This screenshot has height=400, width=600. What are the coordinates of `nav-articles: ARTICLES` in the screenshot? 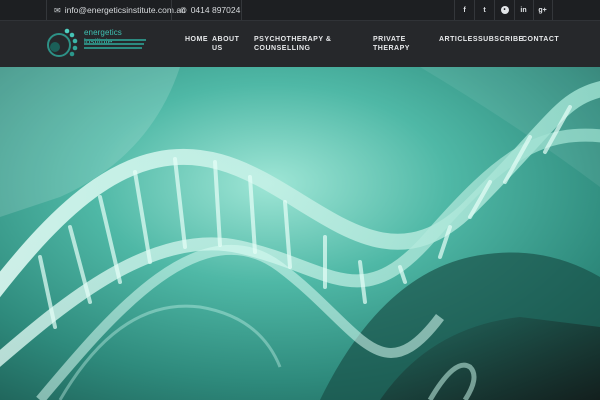 It's located at (458, 39).